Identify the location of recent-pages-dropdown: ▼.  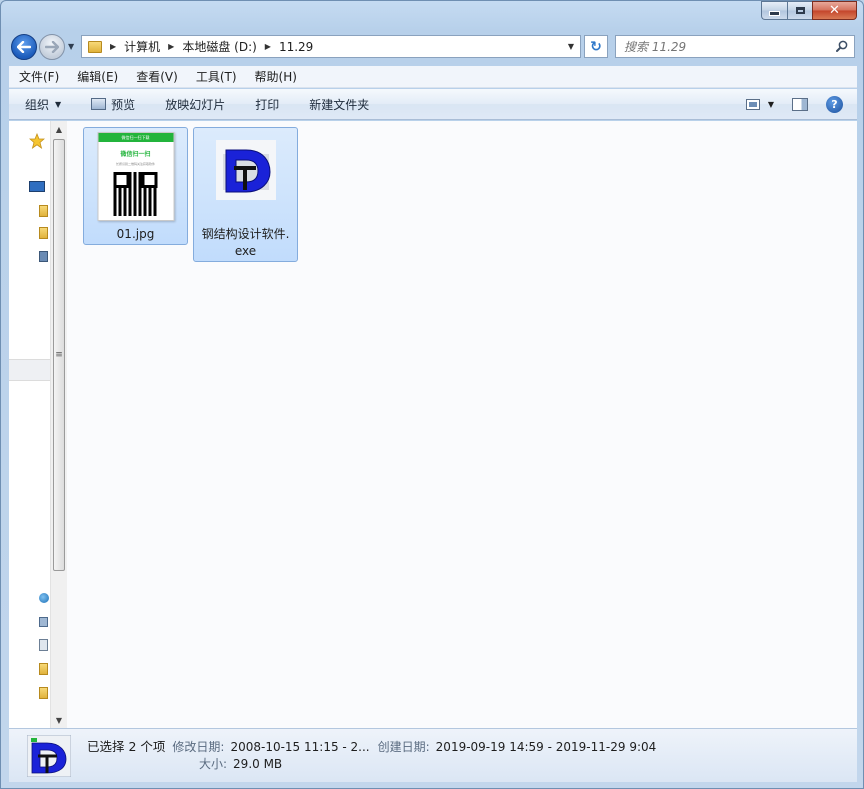
(71, 46).